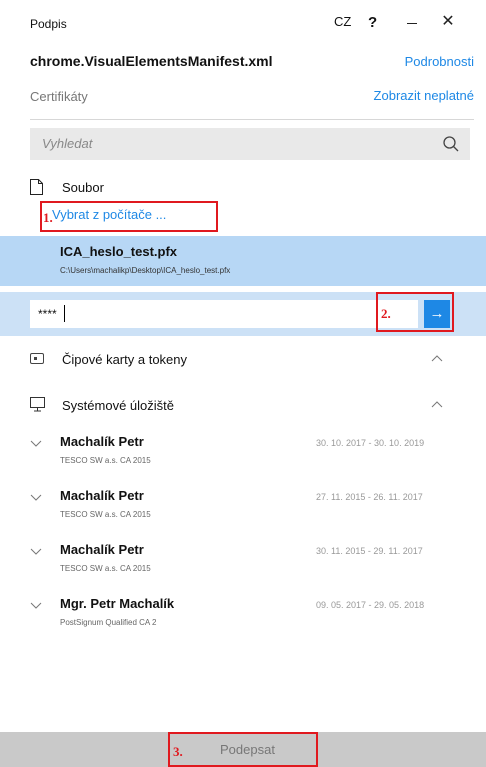 Image resolution: width=486 pixels, height=767 pixels. Describe the element at coordinates (252, 406) in the screenshot. I see `system-store-section: Systémové úložiště` at that location.